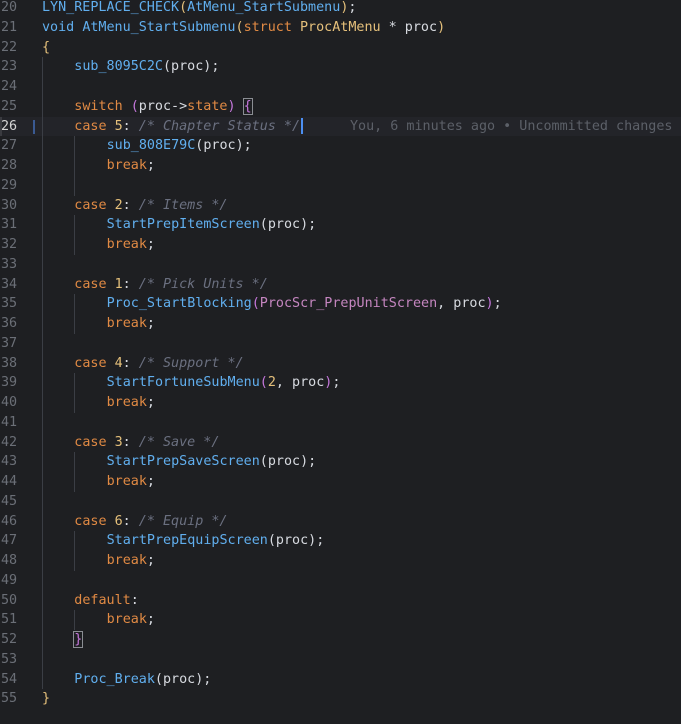 The image size is (681, 724). What do you see at coordinates (340, 245) in the screenshot?
I see `code-line: 32 break;` at bounding box center [340, 245].